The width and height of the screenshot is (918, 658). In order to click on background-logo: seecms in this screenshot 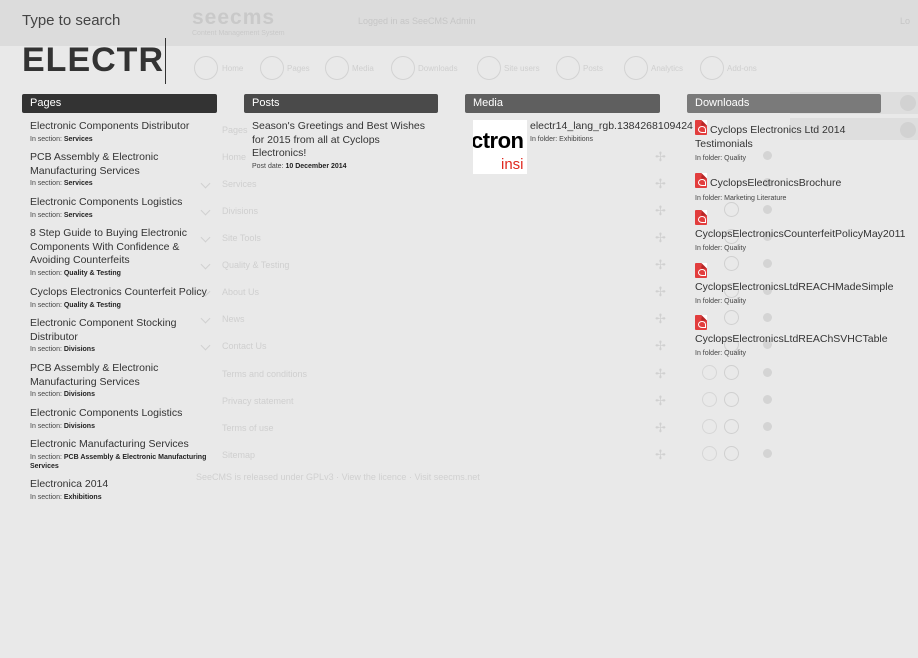, I will do `click(234, 17)`.